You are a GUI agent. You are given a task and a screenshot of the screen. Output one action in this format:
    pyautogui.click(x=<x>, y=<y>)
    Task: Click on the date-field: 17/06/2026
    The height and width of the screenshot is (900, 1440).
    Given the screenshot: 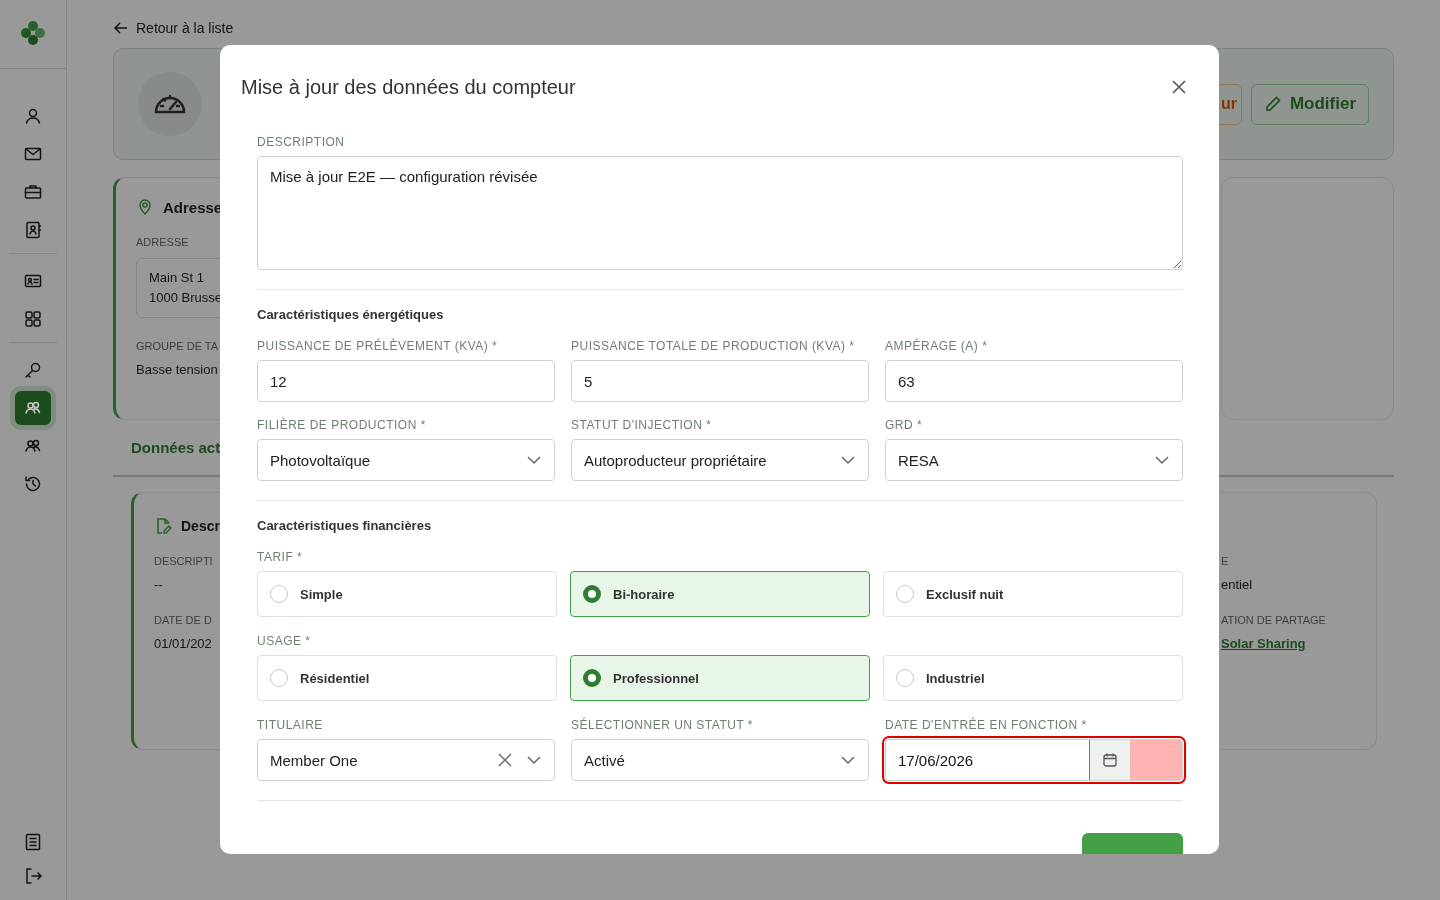 What is the action you would take?
    pyautogui.click(x=1034, y=760)
    